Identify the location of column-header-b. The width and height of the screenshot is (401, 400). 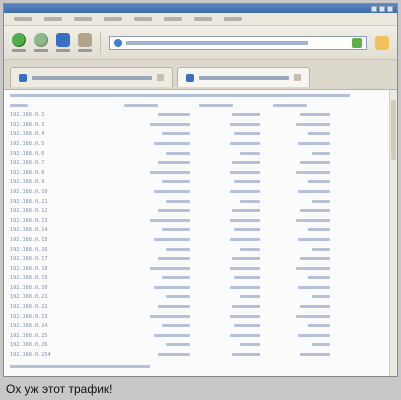
(215, 105).